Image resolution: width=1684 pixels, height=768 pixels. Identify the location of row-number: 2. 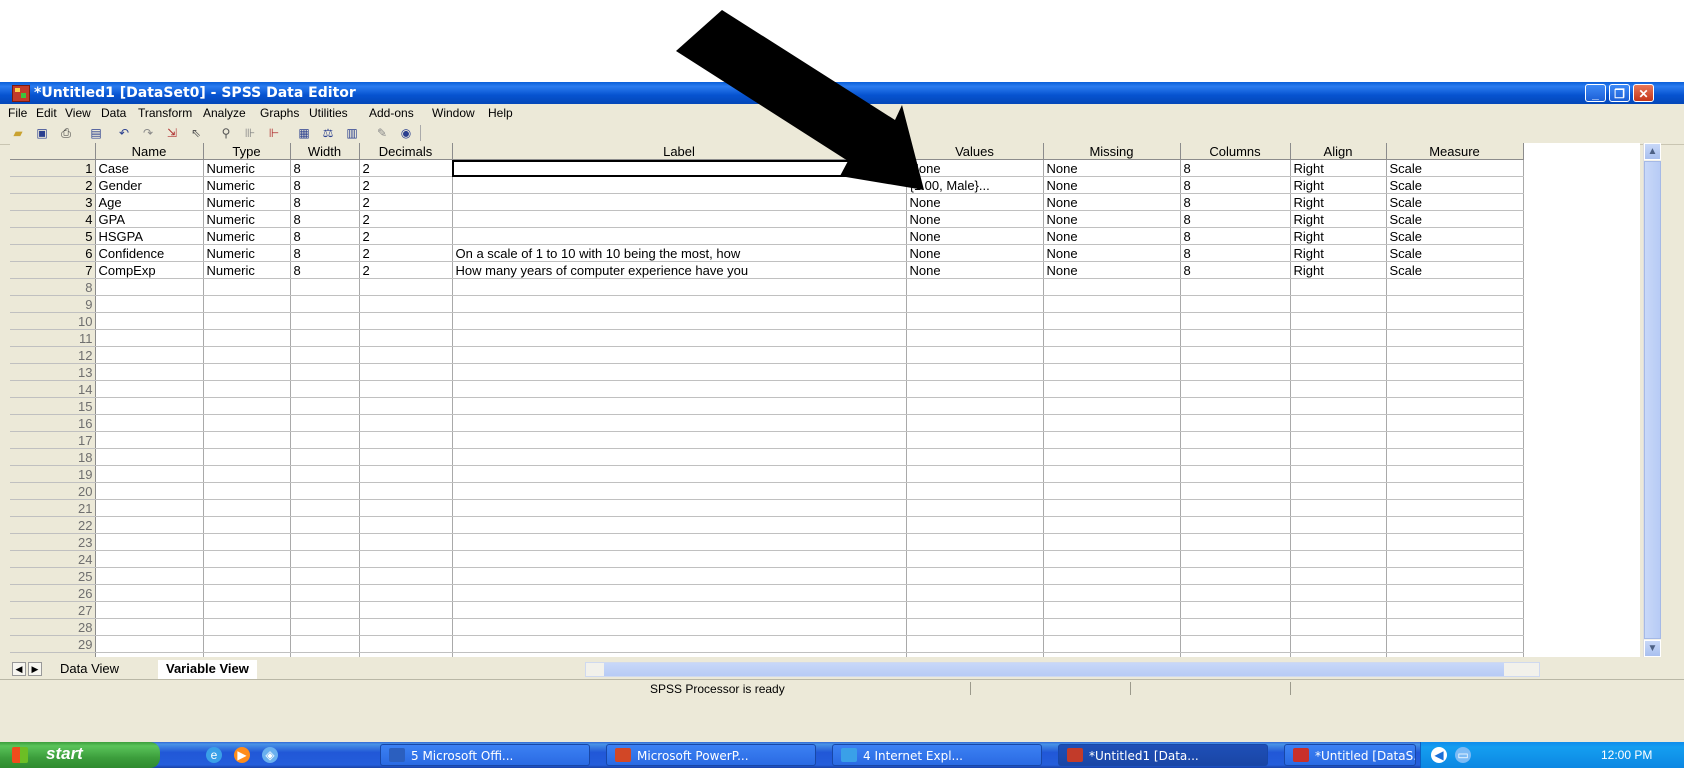
(53, 185).